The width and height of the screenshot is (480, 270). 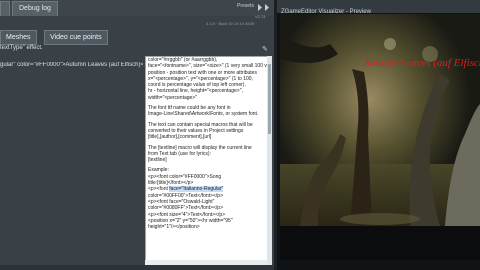 I want to click on build-info: 4.3.9 · Build 30 19 10.4535, so click(x=230, y=23).